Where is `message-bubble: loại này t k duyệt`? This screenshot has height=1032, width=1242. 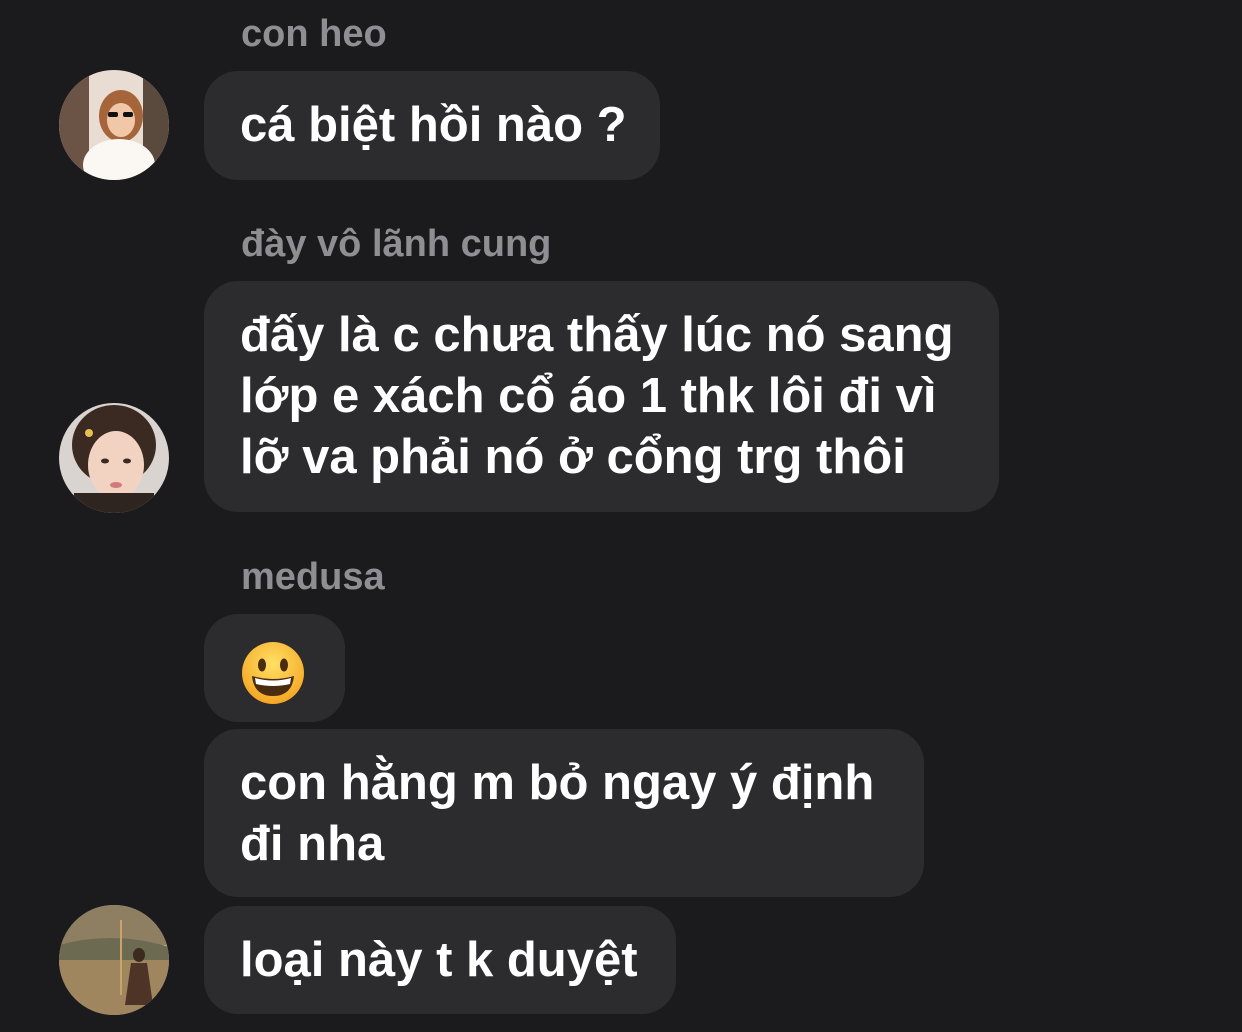
message-bubble: loại này t k duyệt is located at coordinates (440, 960).